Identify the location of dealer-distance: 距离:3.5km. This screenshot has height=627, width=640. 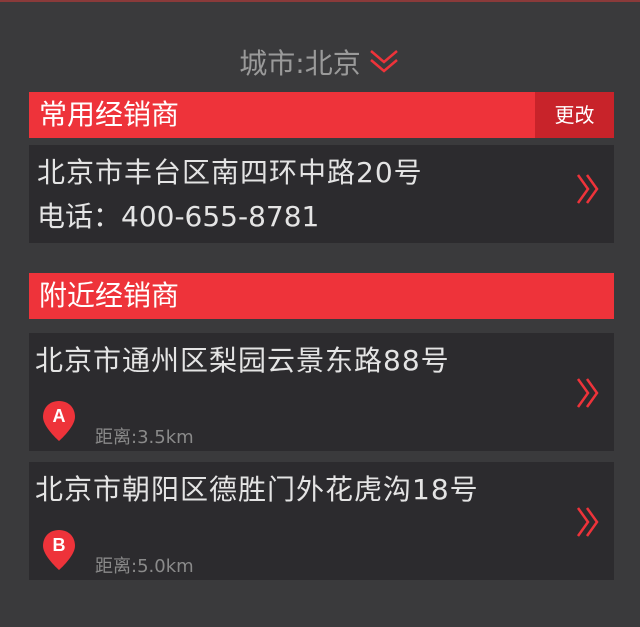
(144, 437).